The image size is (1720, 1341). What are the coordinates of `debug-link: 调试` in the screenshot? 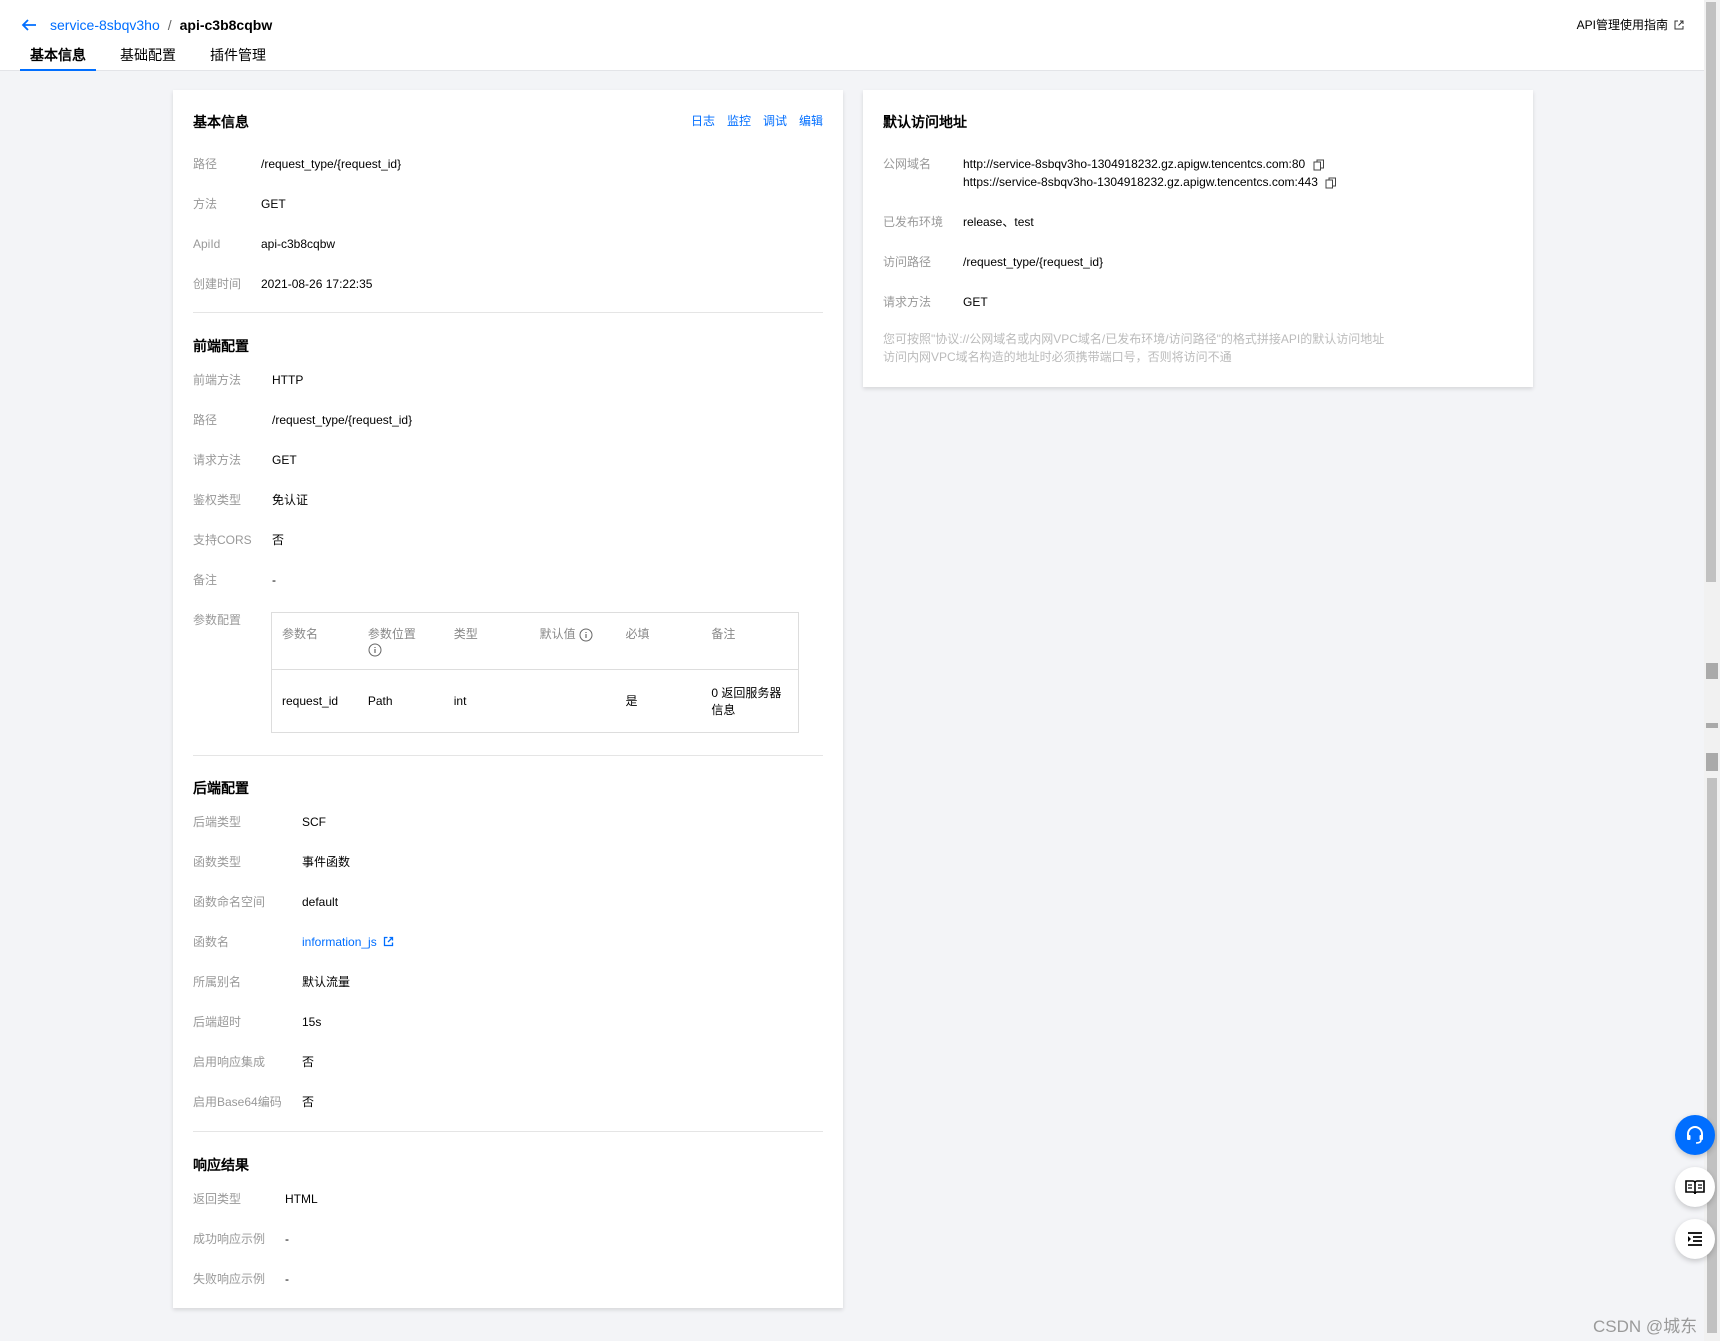 It's located at (775, 120).